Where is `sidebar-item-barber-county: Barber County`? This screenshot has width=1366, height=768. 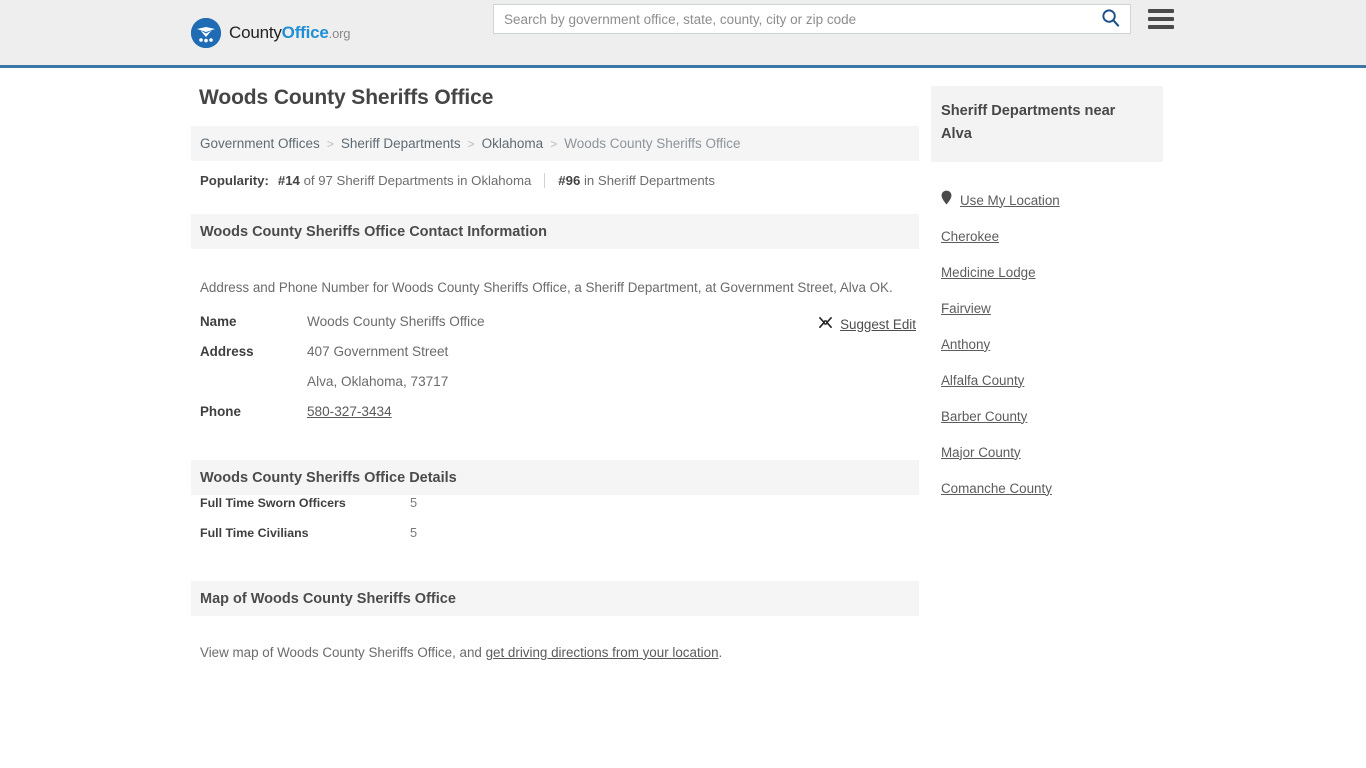
sidebar-item-barber-county: Barber County is located at coordinates (1047, 416).